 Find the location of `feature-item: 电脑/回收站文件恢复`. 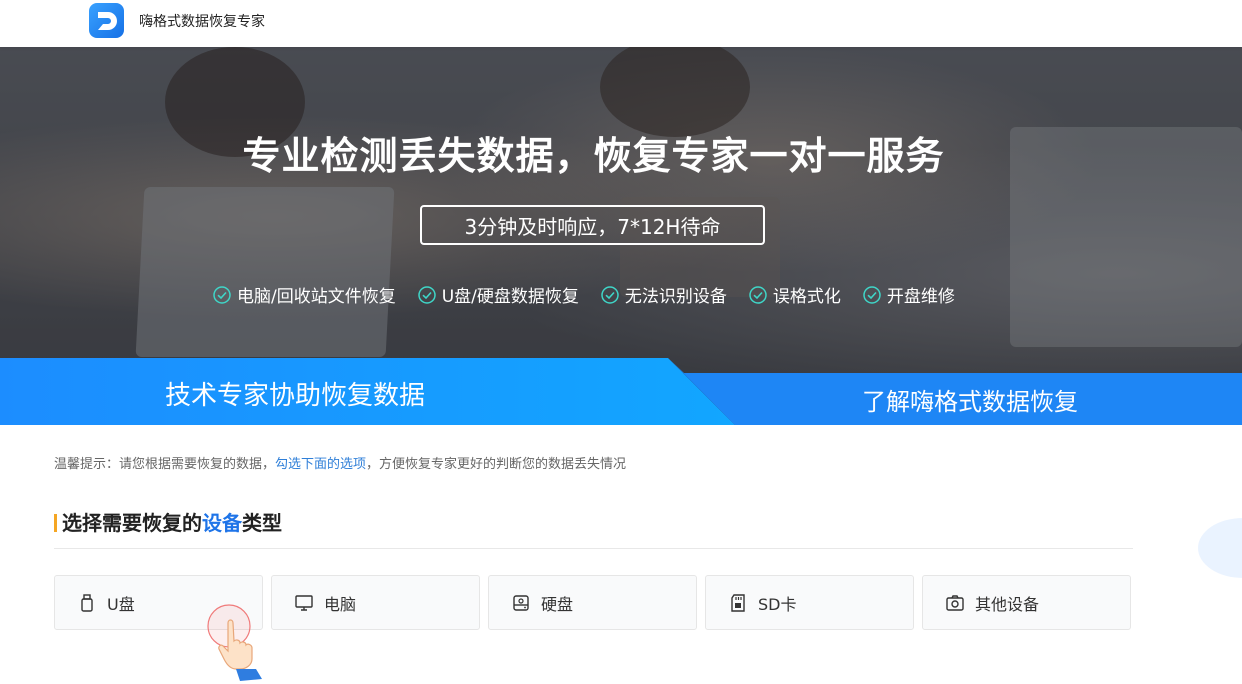

feature-item: 电脑/回收站文件恢复 is located at coordinates (304, 294).